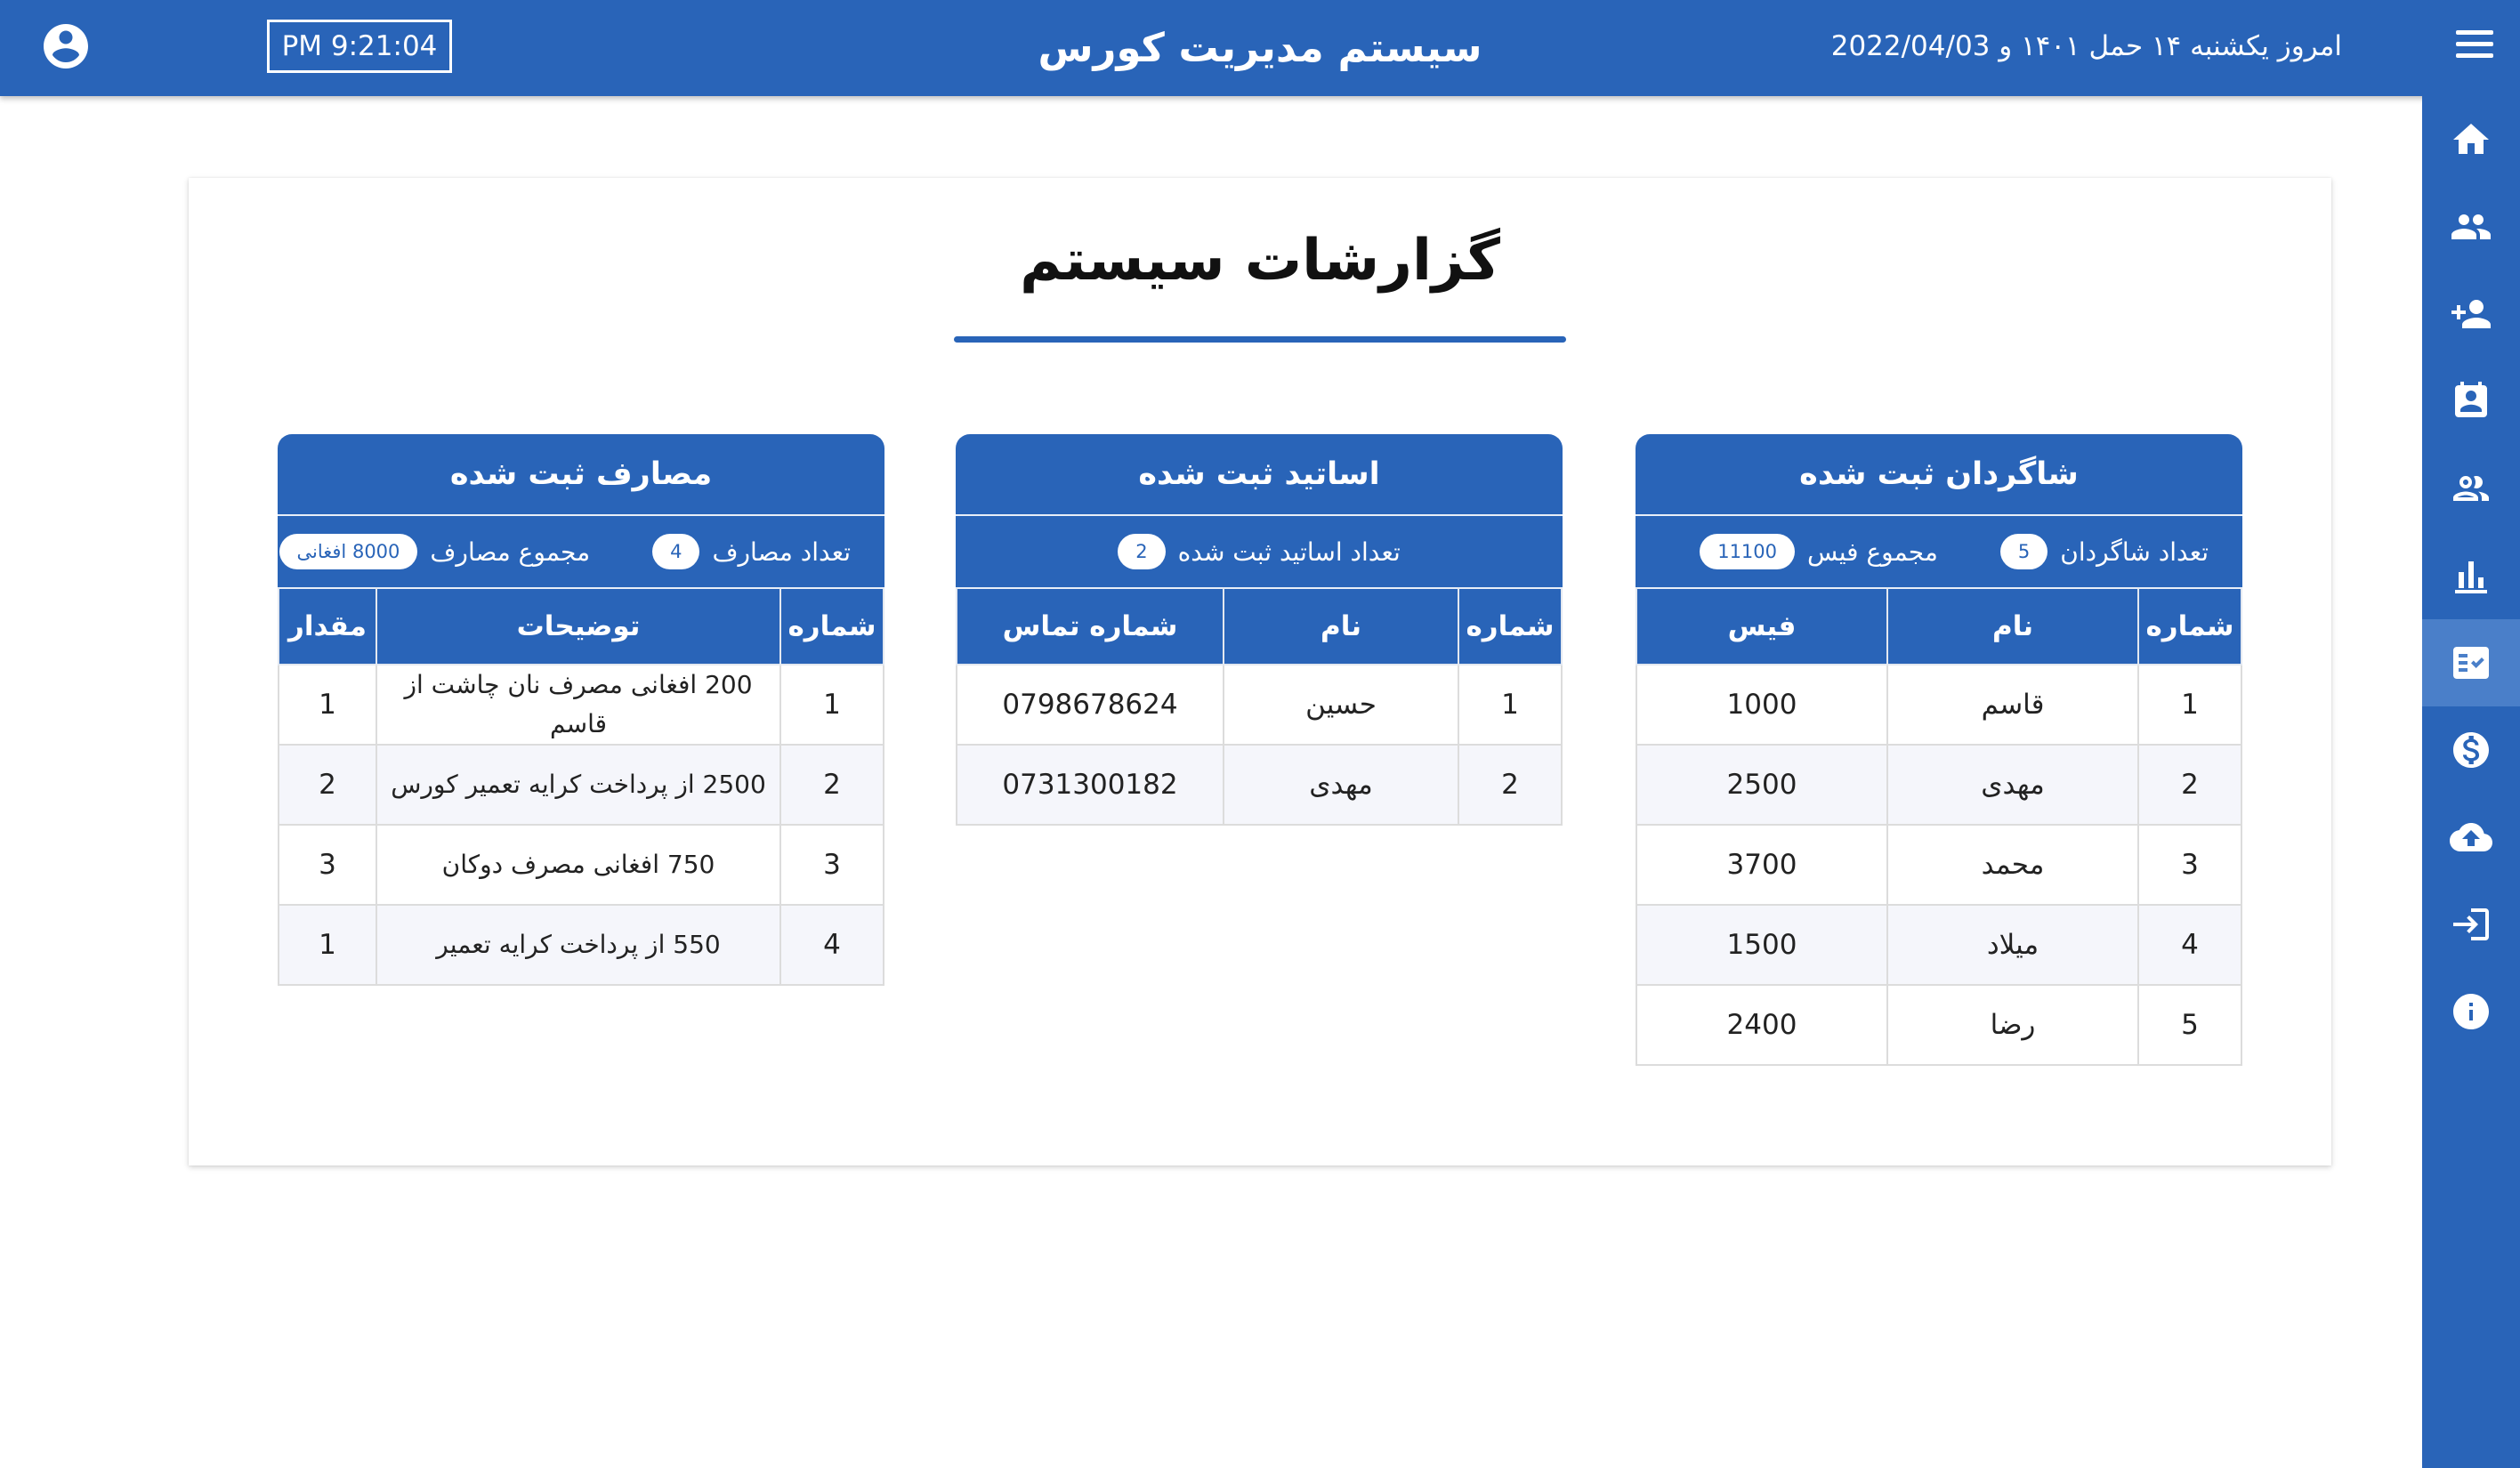 The height and width of the screenshot is (1468, 2520). I want to click on table-row: 3 محمد 3700, so click(1939, 865).